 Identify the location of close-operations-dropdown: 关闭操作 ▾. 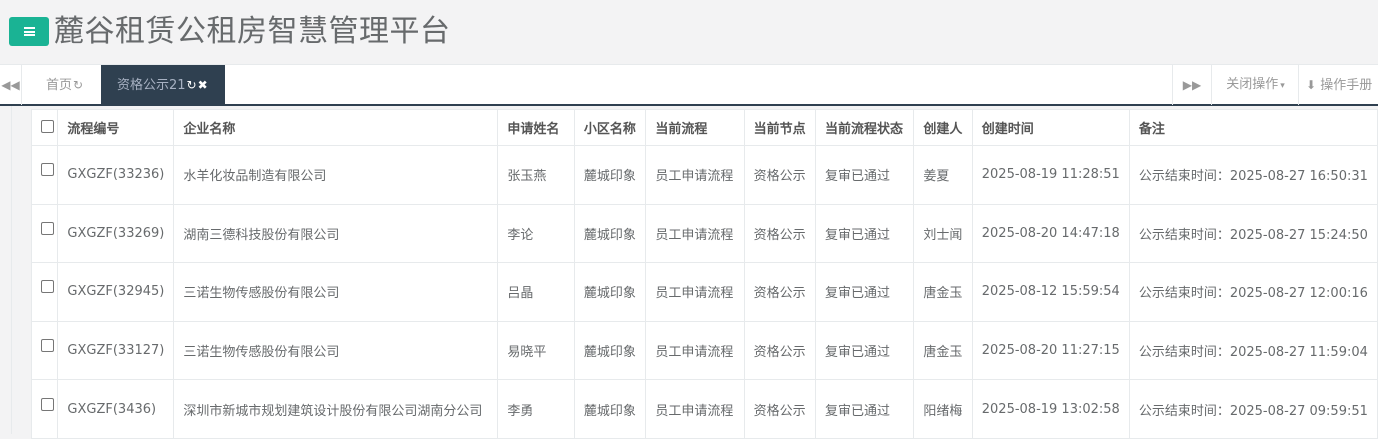
(1256, 85).